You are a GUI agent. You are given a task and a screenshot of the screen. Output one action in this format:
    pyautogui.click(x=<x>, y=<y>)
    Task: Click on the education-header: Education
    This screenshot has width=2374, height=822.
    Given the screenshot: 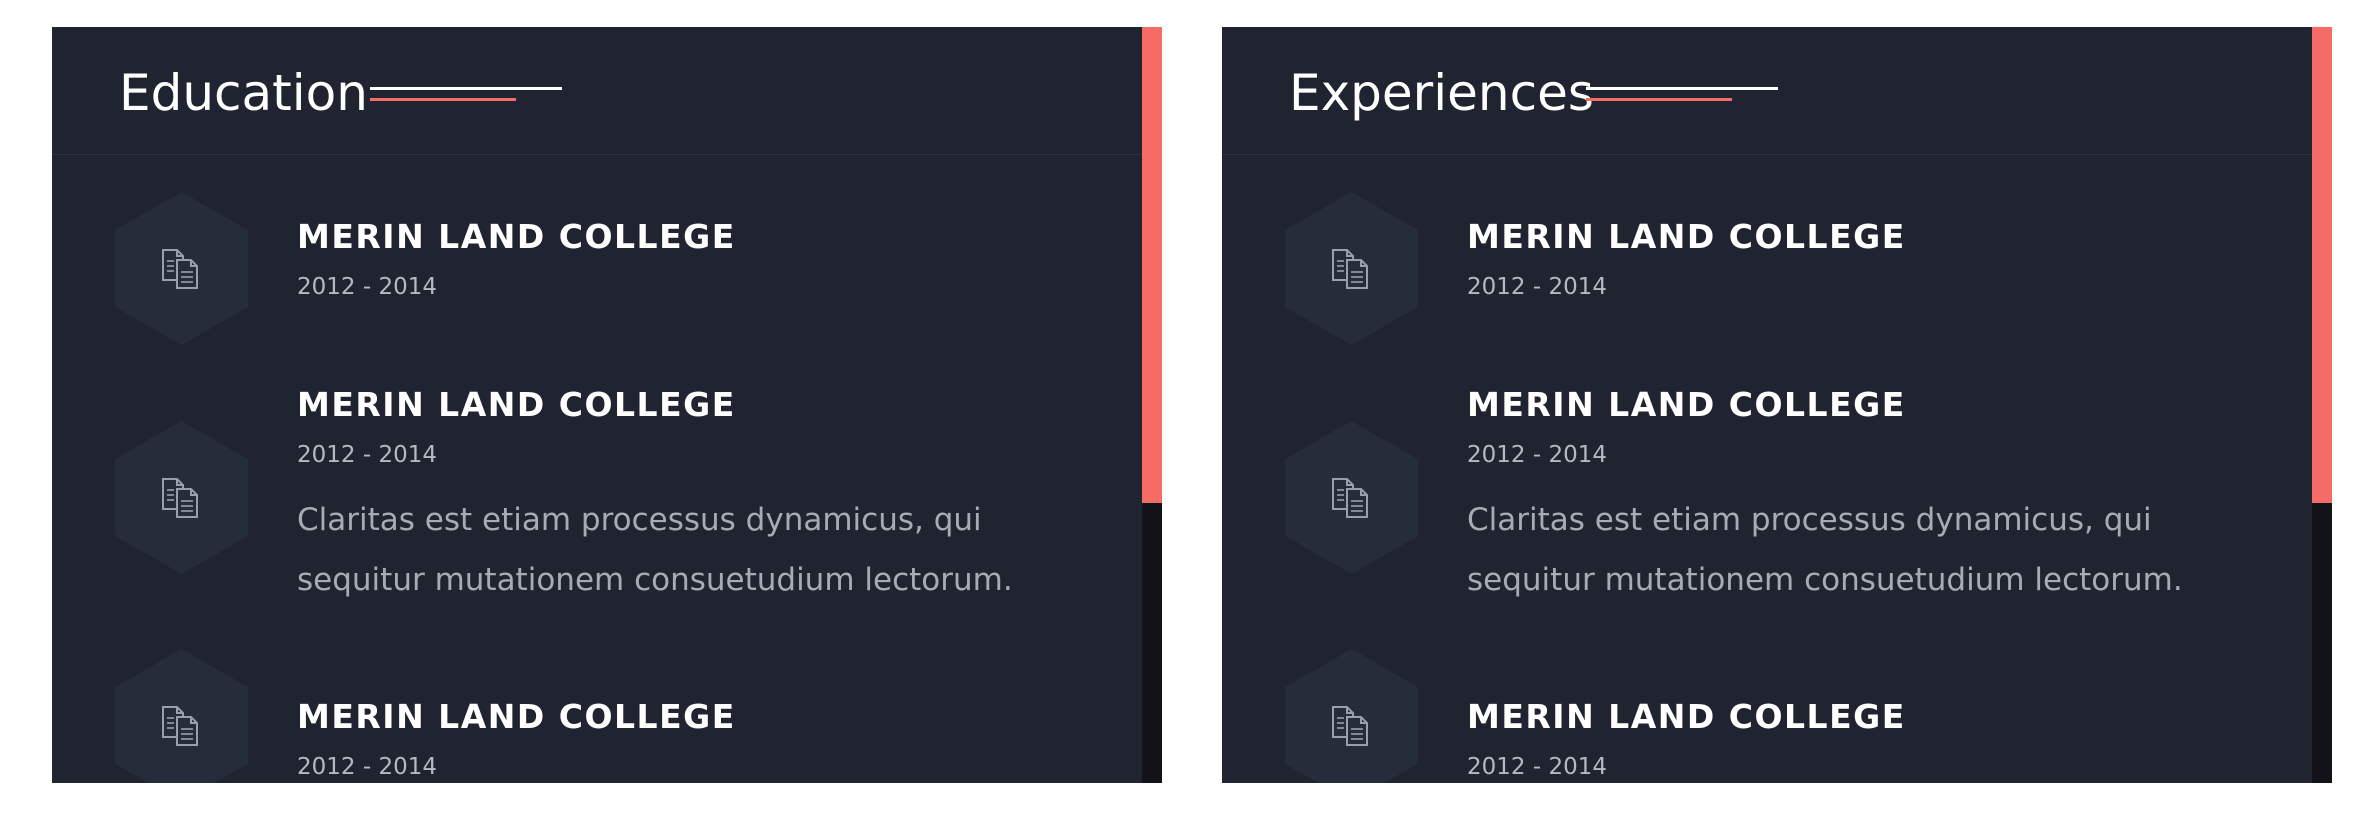 What is the action you would take?
    pyautogui.click(x=597, y=91)
    